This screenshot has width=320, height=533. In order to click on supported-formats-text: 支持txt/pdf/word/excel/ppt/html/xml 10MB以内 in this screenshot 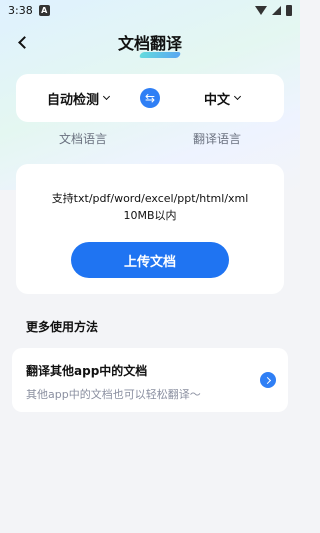, I will do `click(150, 207)`.